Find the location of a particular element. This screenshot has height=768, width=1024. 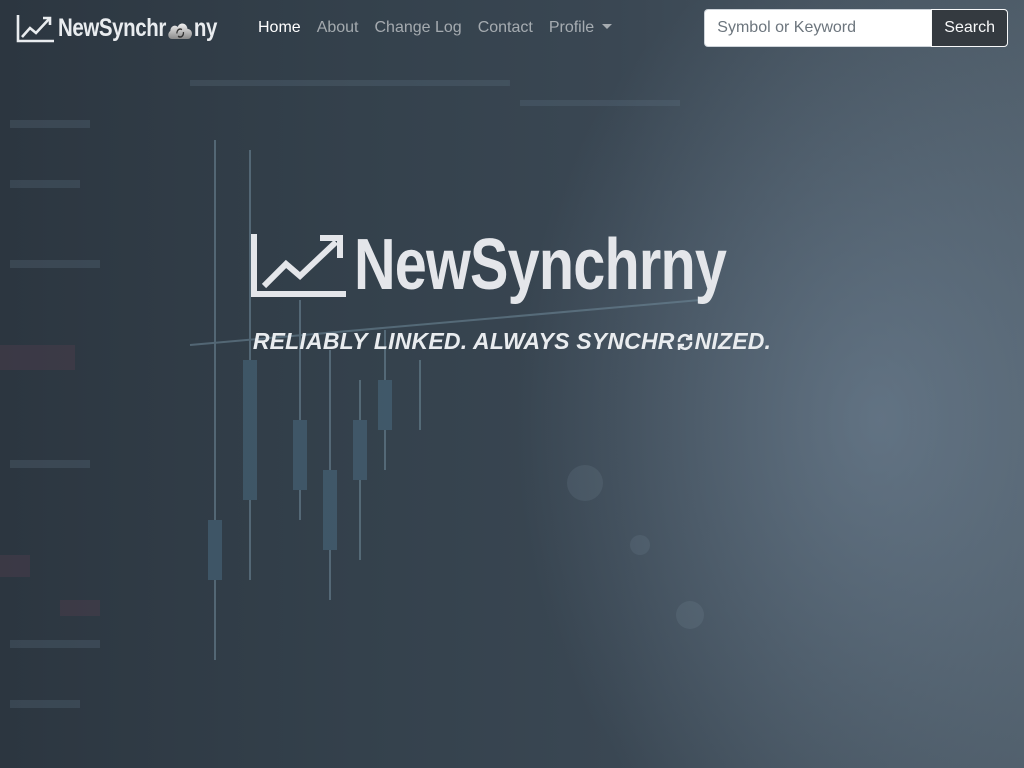

tagline-part2: NIZED. is located at coordinates (733, 341).